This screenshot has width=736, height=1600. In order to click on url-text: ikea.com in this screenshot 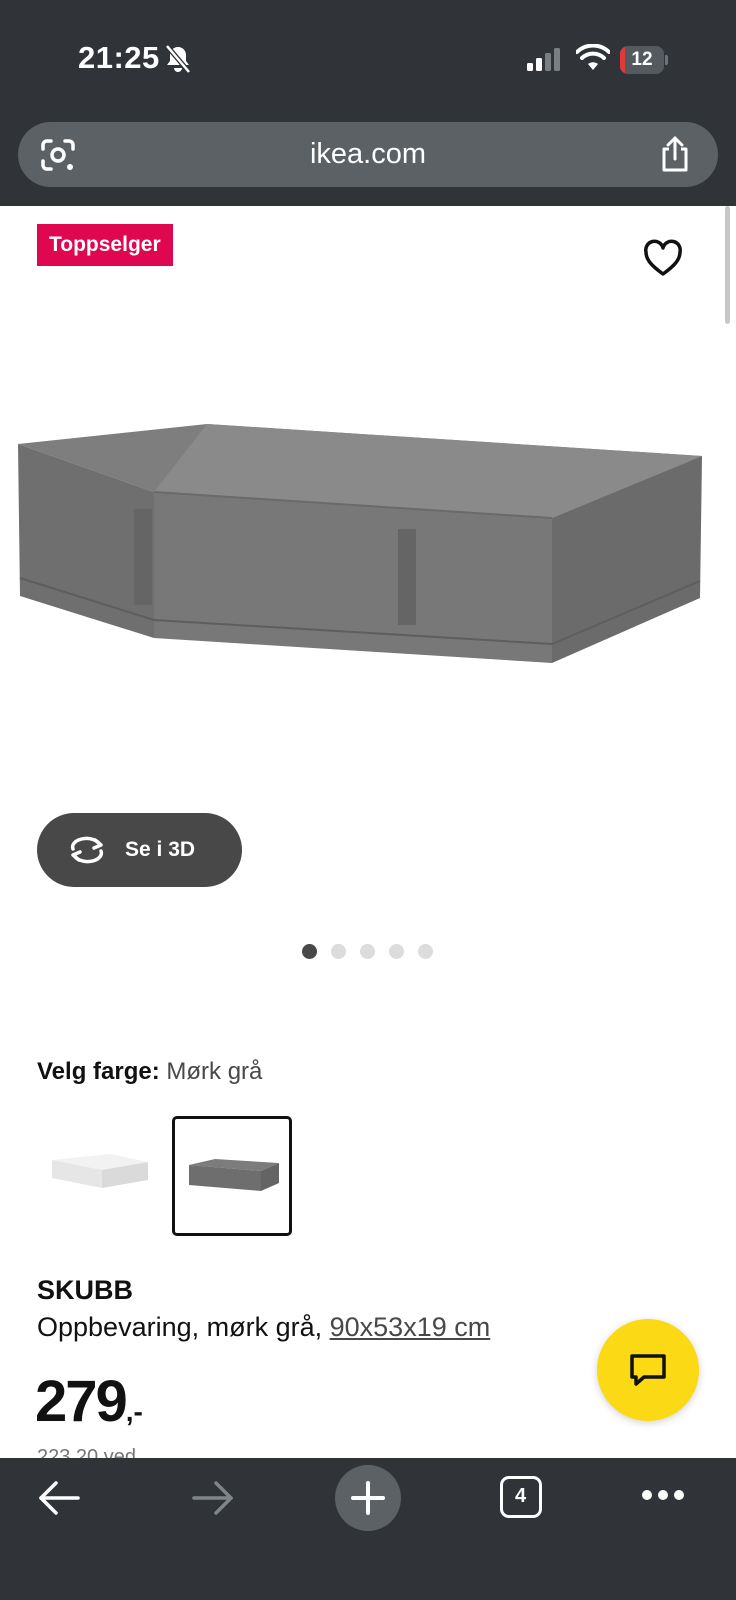, I will do `click(368, 154)`.